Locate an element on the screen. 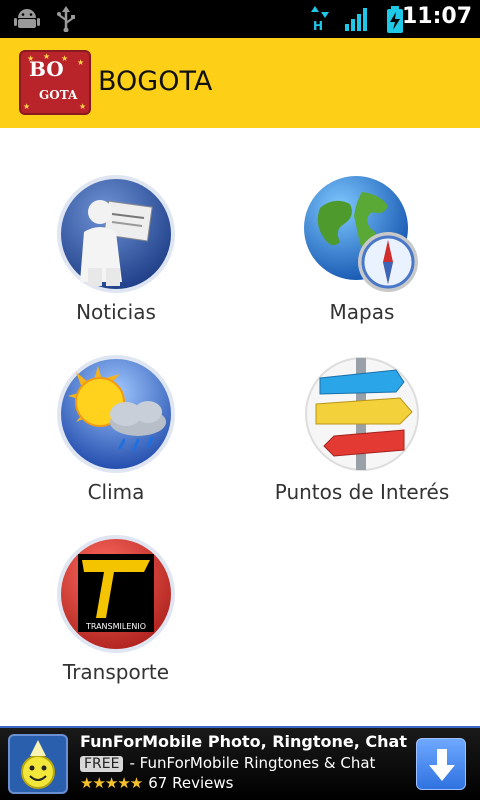  menu-item-noticias: Noticias is located at coordinates (118, 248).